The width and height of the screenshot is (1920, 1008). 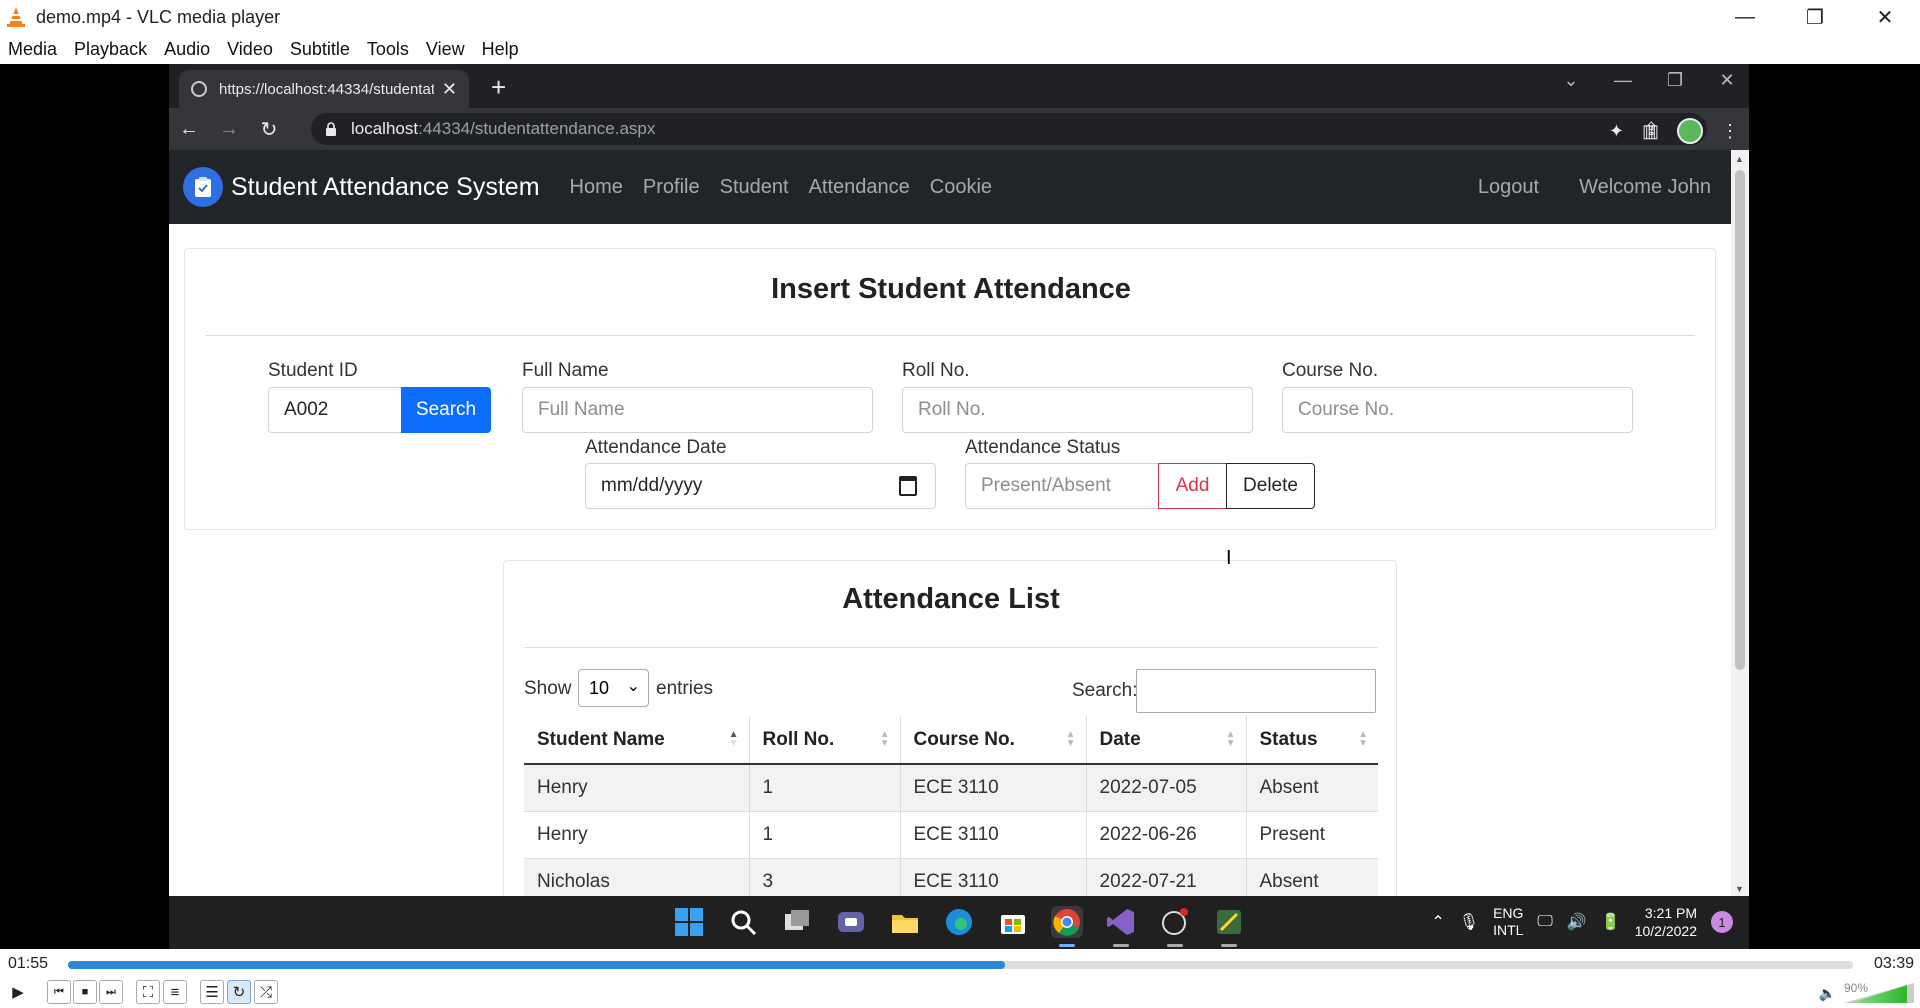 I want to click on cell-status: Present, so click(x=1311, y=835).